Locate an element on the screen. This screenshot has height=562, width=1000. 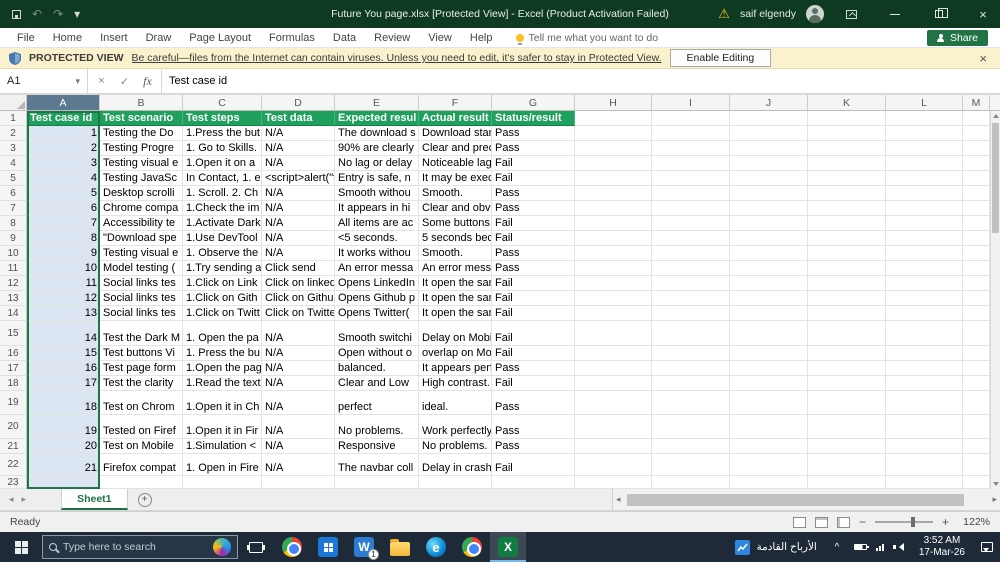
cell: Clear and obvi is located at coordinates (455, 208).